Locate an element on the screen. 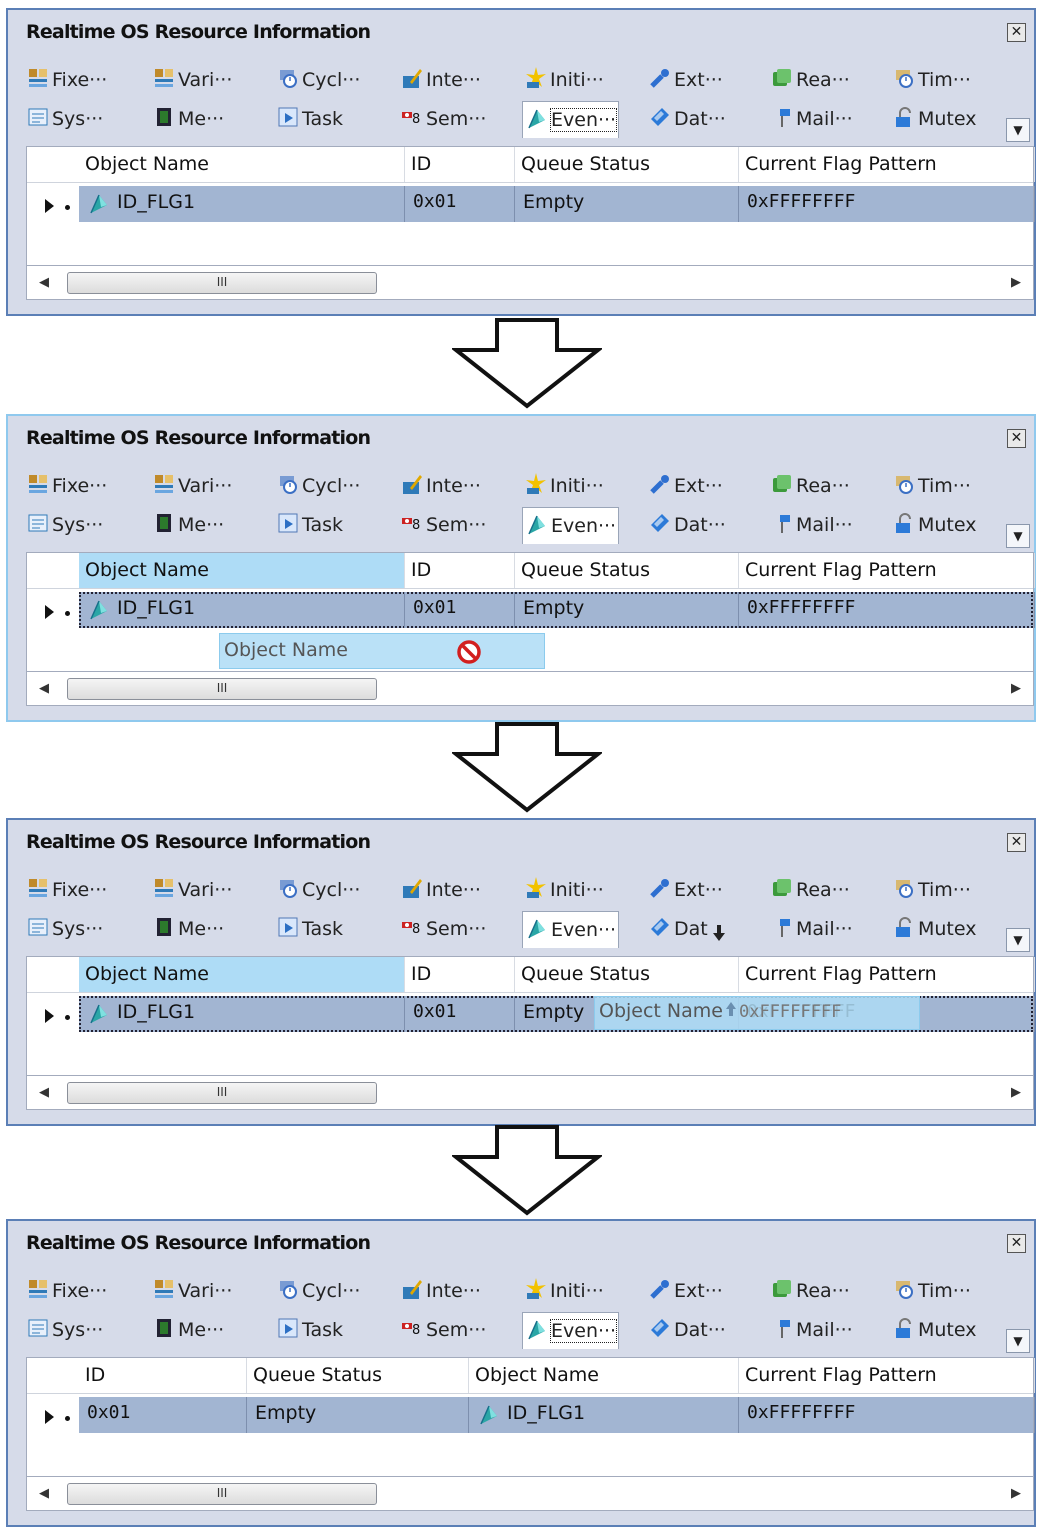  tab-dataqueue: Dat is located at coordinates (687, 929).